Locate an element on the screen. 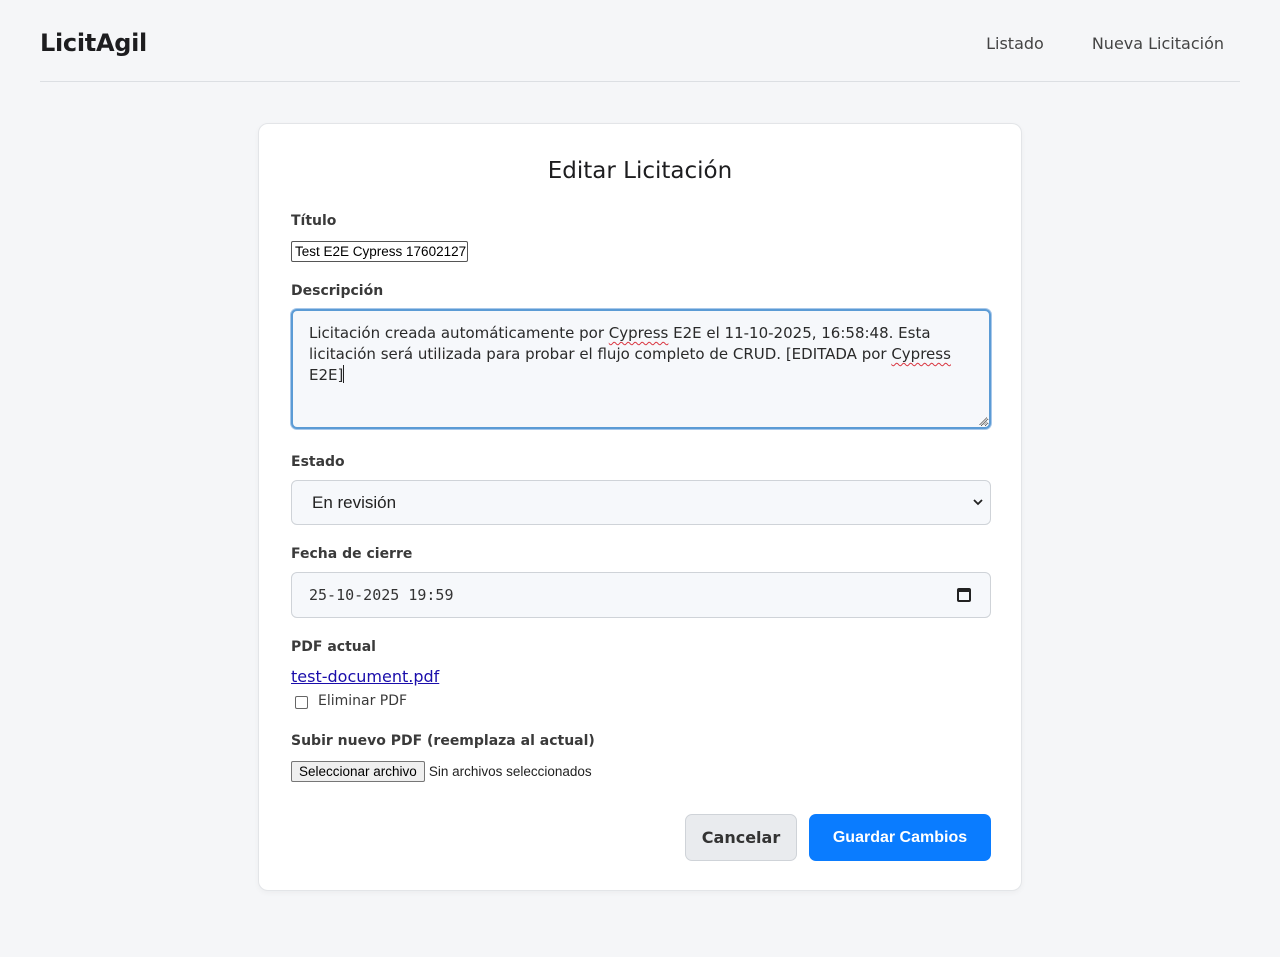 This screenshot has height=957, width=1280. fecha-cierre-value: 25-10-2025 19:59 is located at coordinates (381, 595).